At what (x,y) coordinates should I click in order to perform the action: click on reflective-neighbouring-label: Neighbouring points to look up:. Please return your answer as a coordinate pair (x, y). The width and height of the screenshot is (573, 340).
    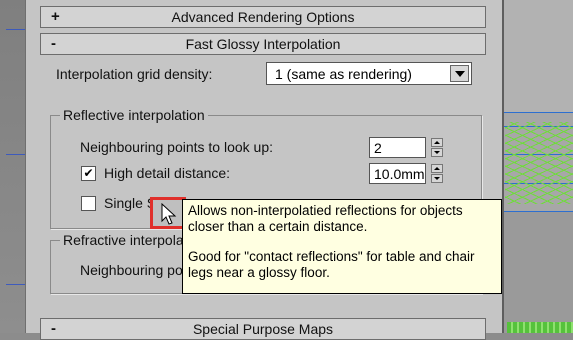
    Looking at the image, I should click on (177, 147).